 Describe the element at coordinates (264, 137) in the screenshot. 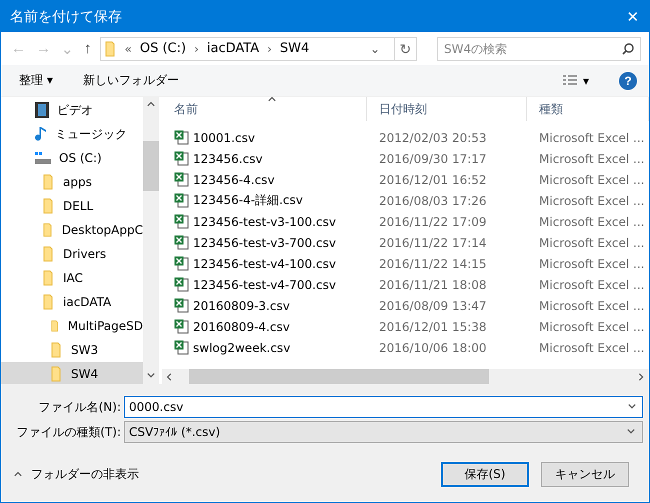

I see `file-name: 10001.csv` at that location.